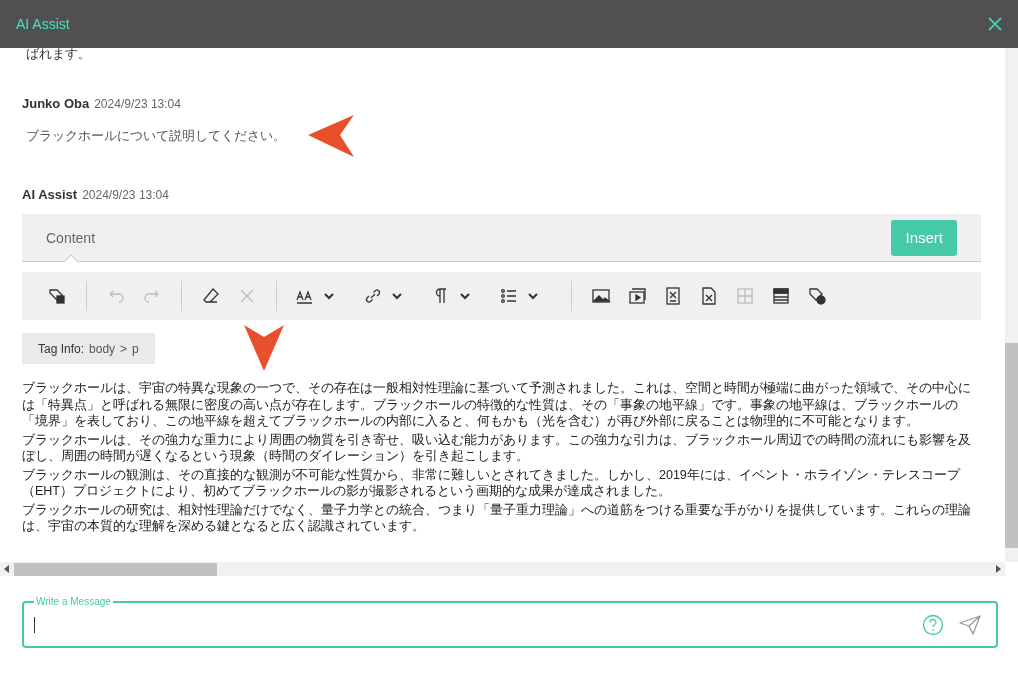  I want to click on panel-icon, so click(781, 296).